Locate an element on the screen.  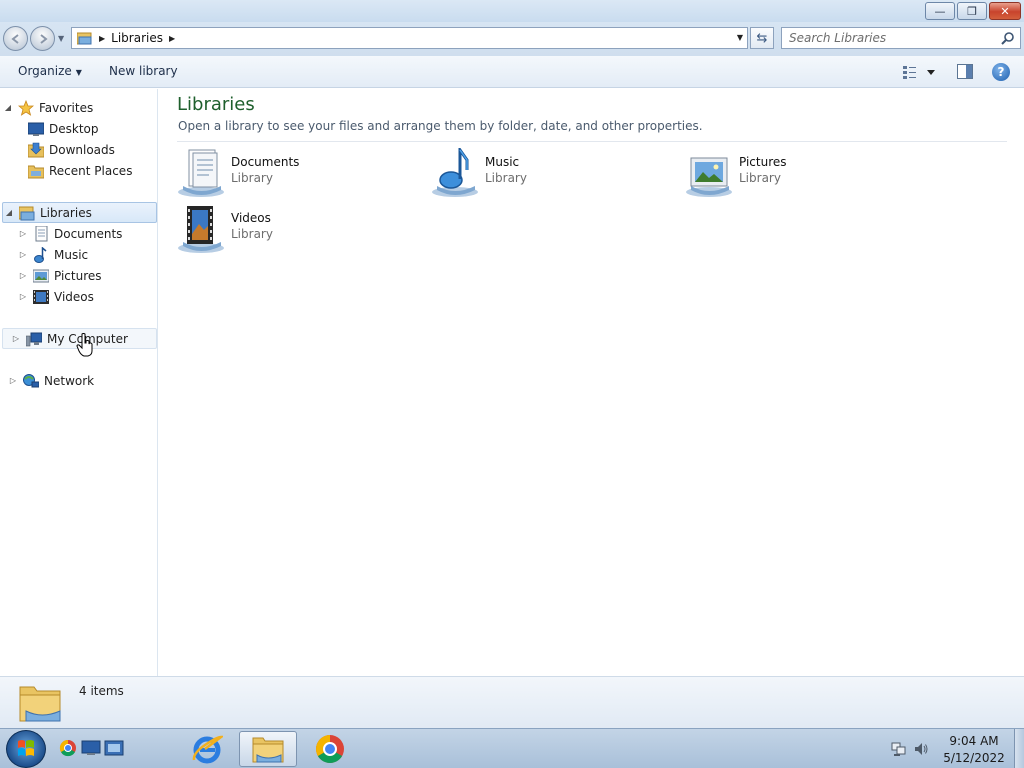
address-bar: ▶ Libraries ▶ ▼ is located at coordinates (409, 38).